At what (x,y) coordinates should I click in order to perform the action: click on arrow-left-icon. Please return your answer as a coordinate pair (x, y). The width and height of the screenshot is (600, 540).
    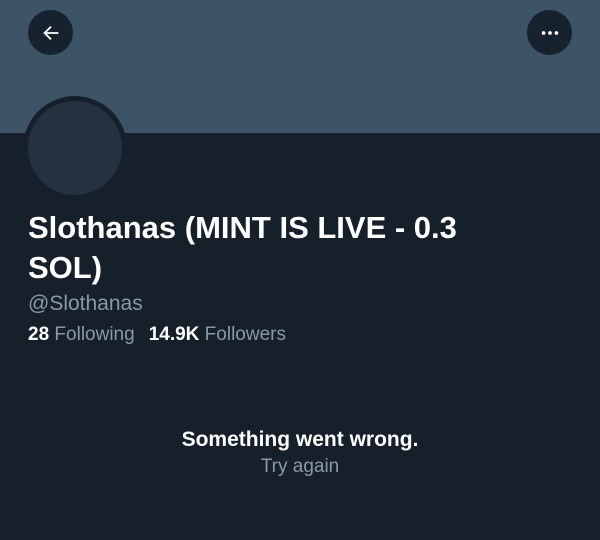
    Looking at the image, I should click on (50, 32).